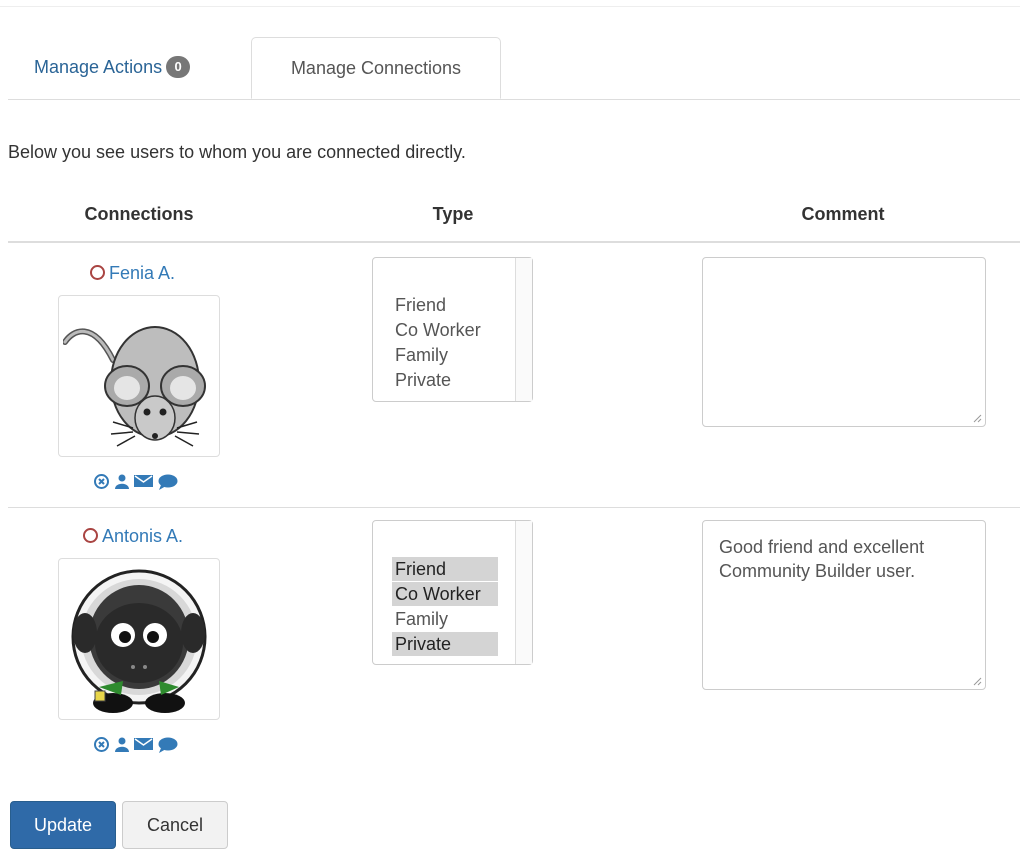 This screenshot has width=1020, height=850. I want to click on column-header-type: Type, so click(453, 214).